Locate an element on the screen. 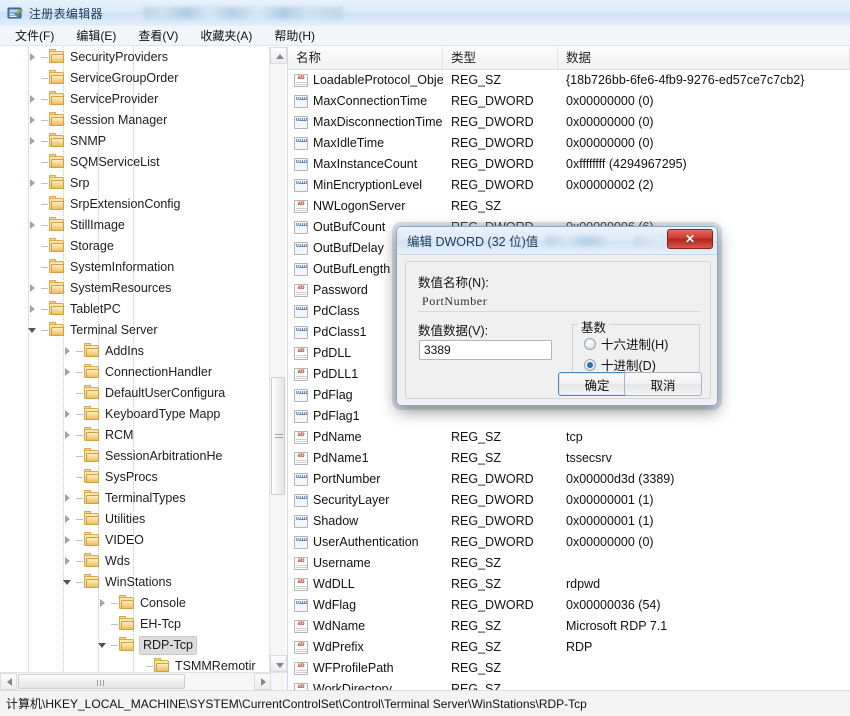  tree-item-keyboardtype-mapp: KeyboardType Mapp is located at coordinates (135, 414).